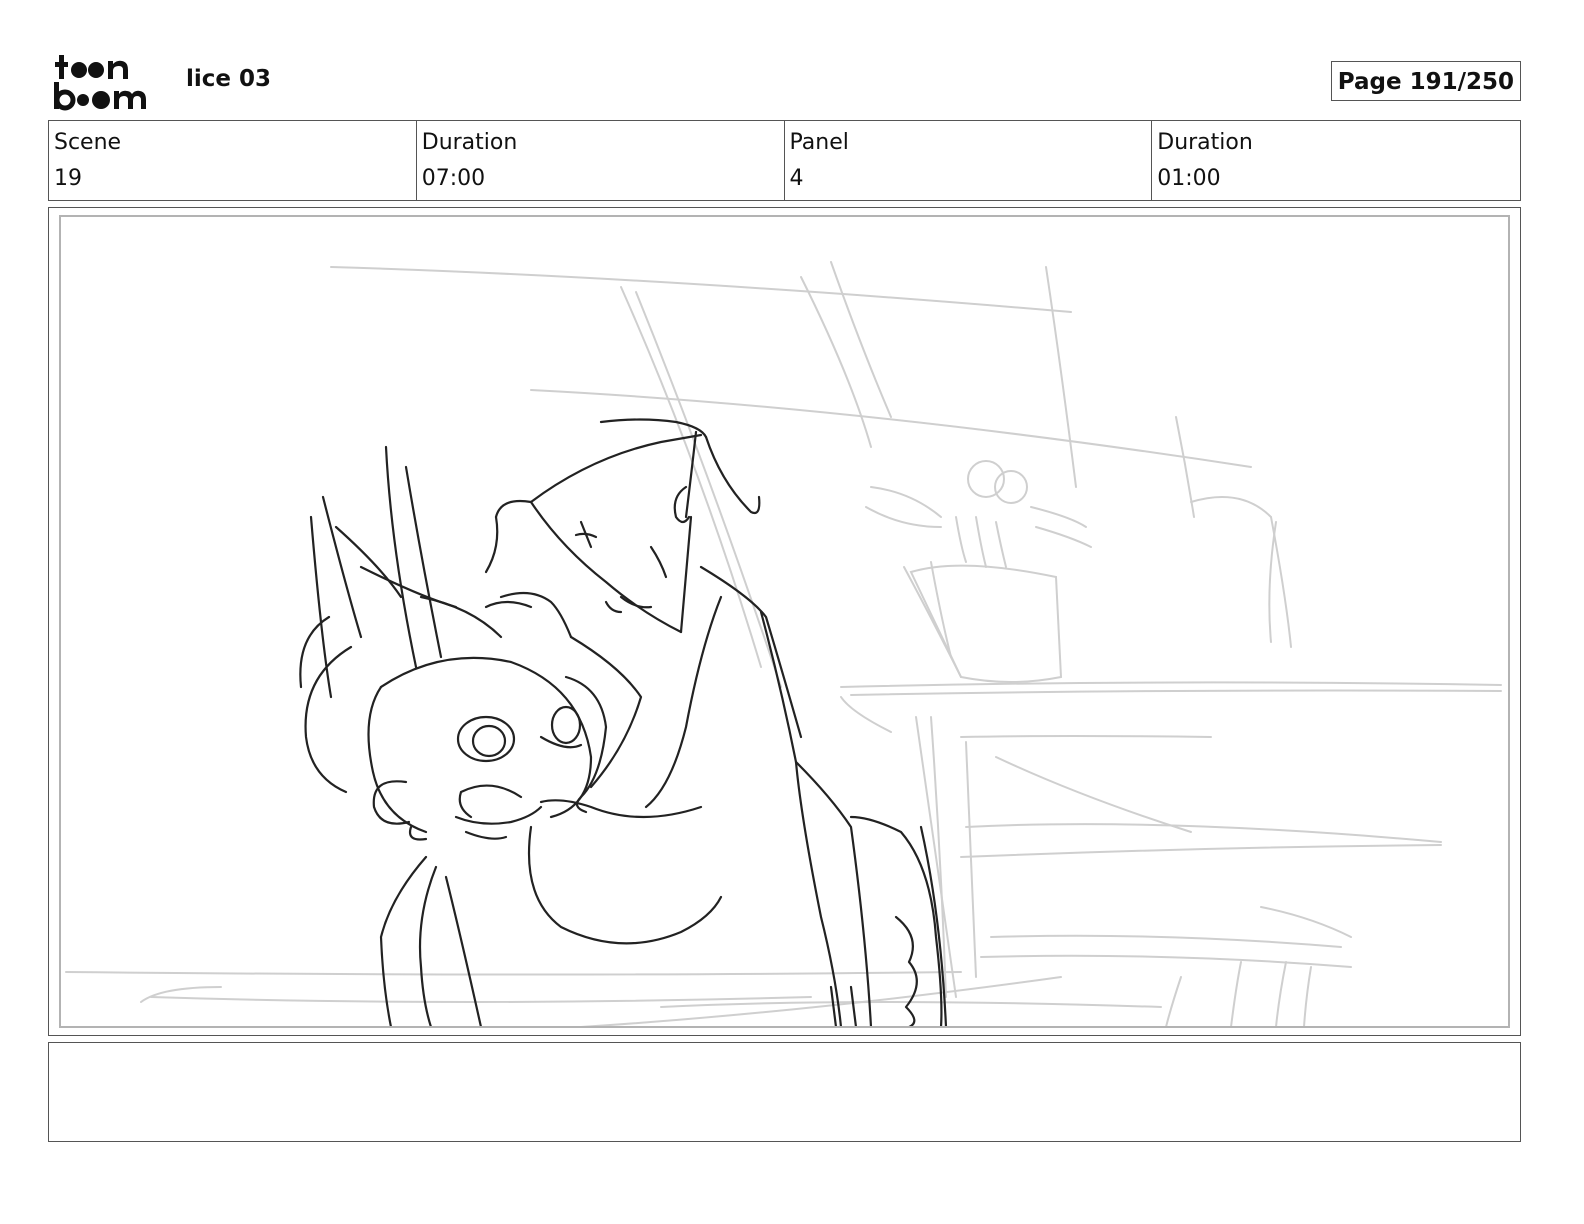  I want to click on panel-cell: Panel 4, so click(969, 161).